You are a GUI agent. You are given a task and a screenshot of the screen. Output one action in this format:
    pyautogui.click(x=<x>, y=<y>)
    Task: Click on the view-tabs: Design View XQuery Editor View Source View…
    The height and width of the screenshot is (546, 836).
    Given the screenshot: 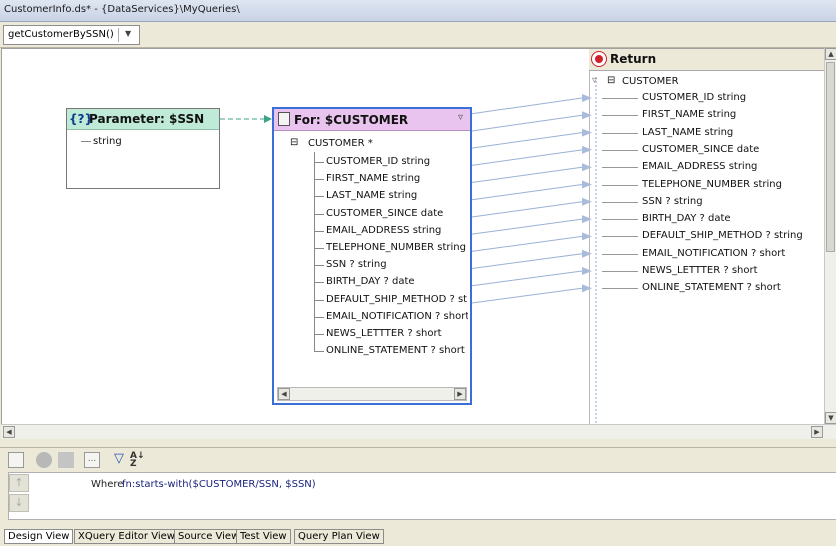 What is the action you would take?
    pyautogui.click(x=418, y=536)
    